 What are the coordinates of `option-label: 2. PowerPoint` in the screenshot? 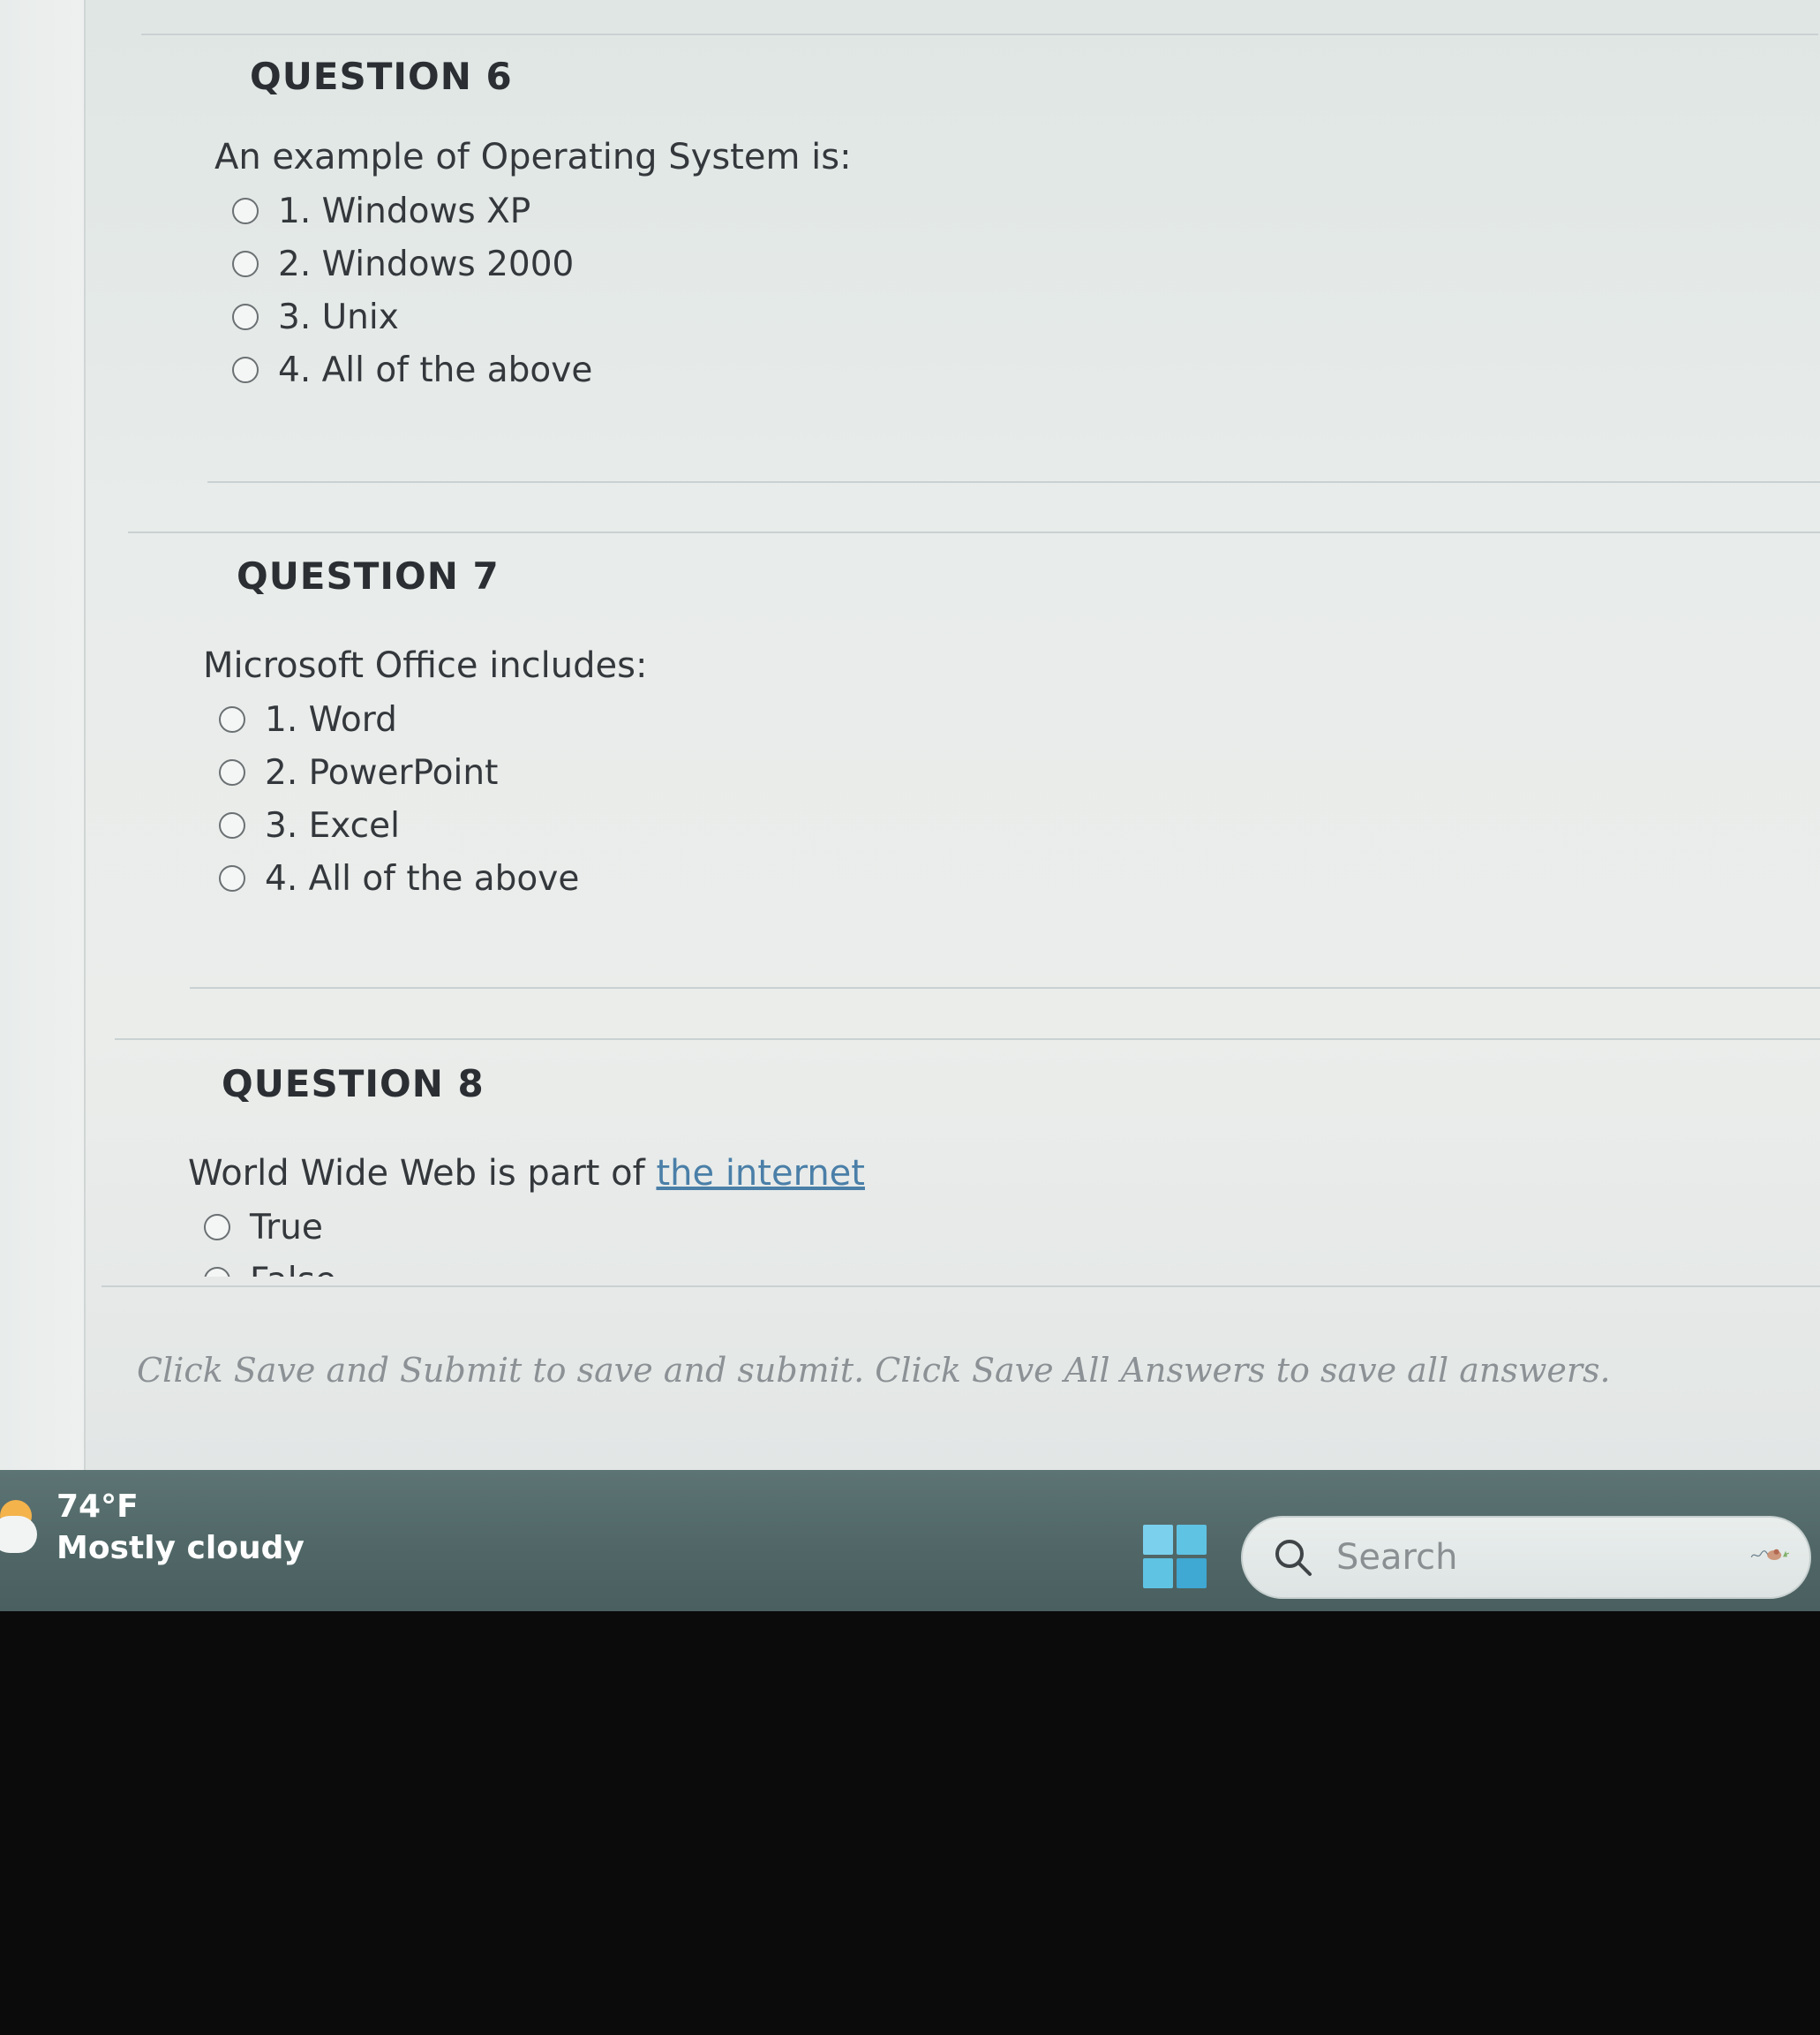 It's located at (382, 773).